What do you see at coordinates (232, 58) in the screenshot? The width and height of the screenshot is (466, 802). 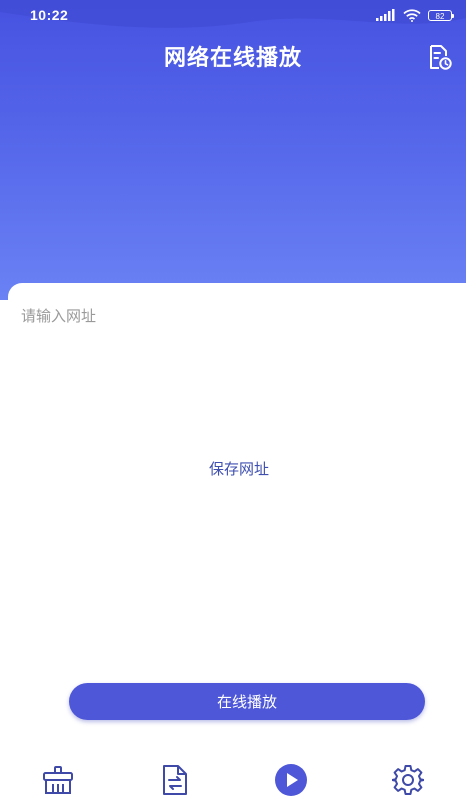 I see `page-title: 网络在线播放` at bounding box center [232, 58].